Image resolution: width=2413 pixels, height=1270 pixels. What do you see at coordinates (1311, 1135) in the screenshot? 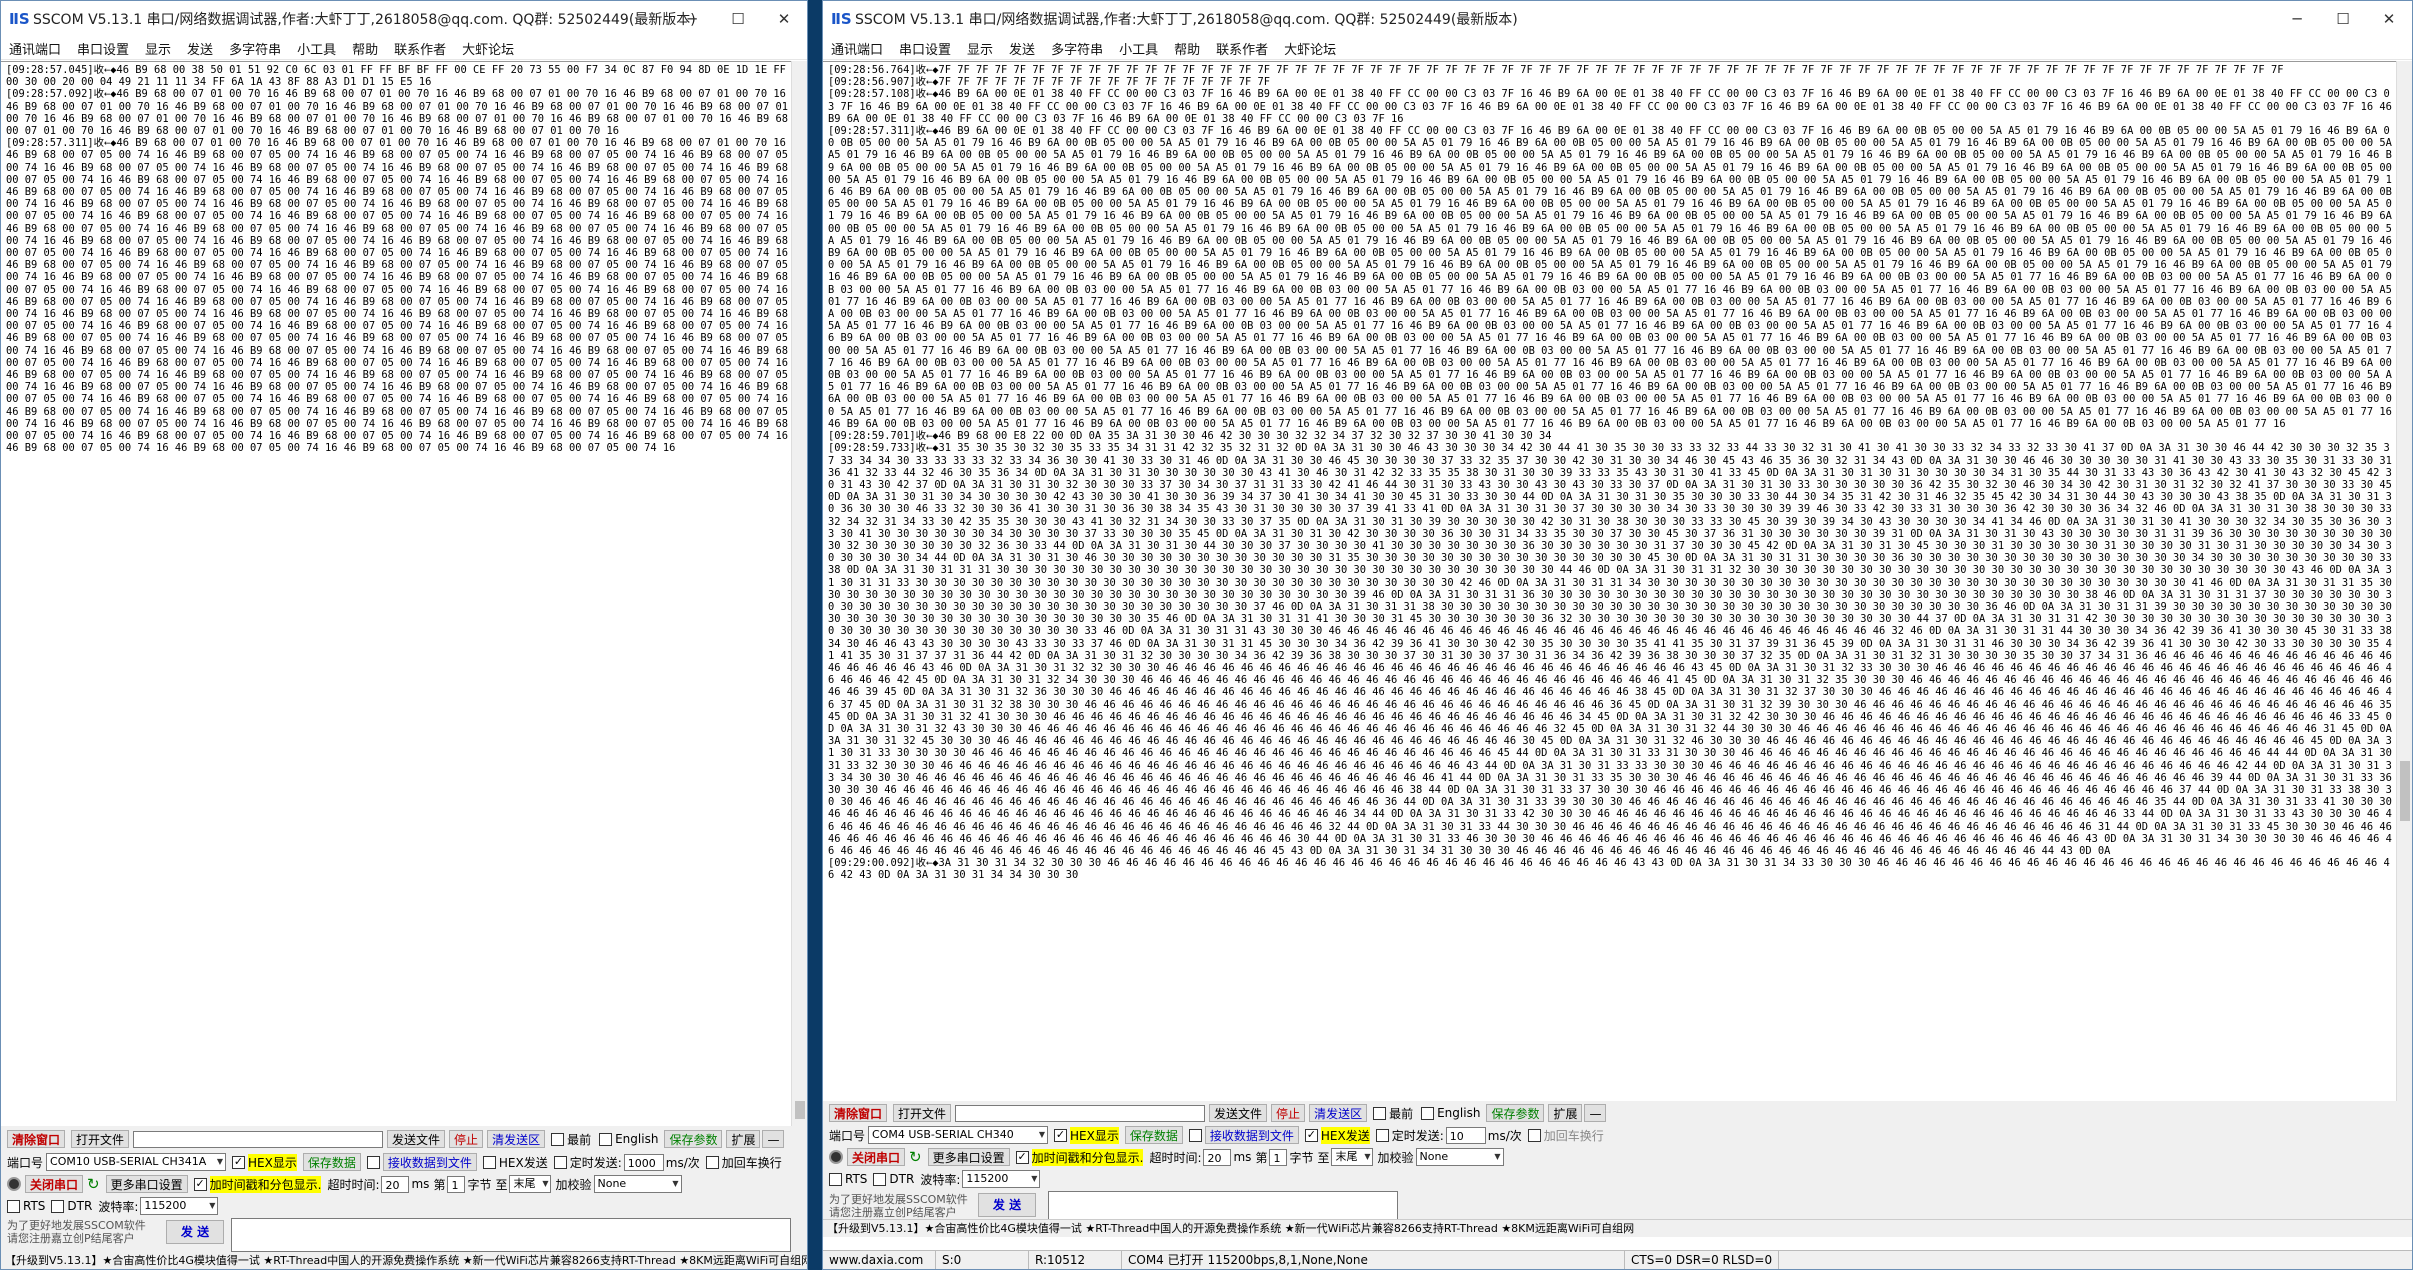
I see `hex-send-checkbox: ✓` at bounding box center [1311, 1135].